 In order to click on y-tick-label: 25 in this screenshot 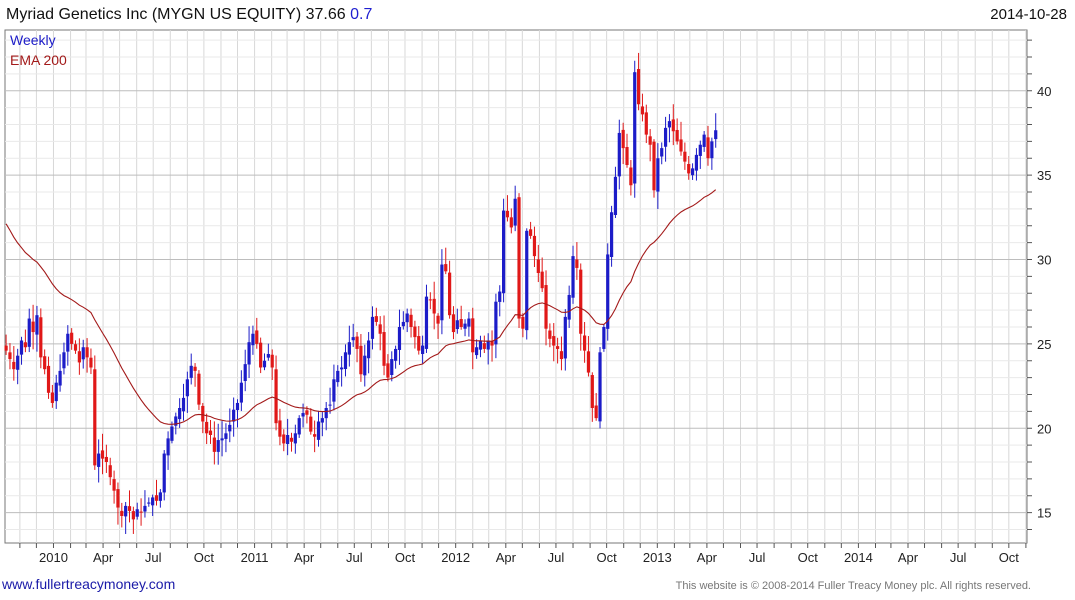, I will do `click(1044, 344)`.